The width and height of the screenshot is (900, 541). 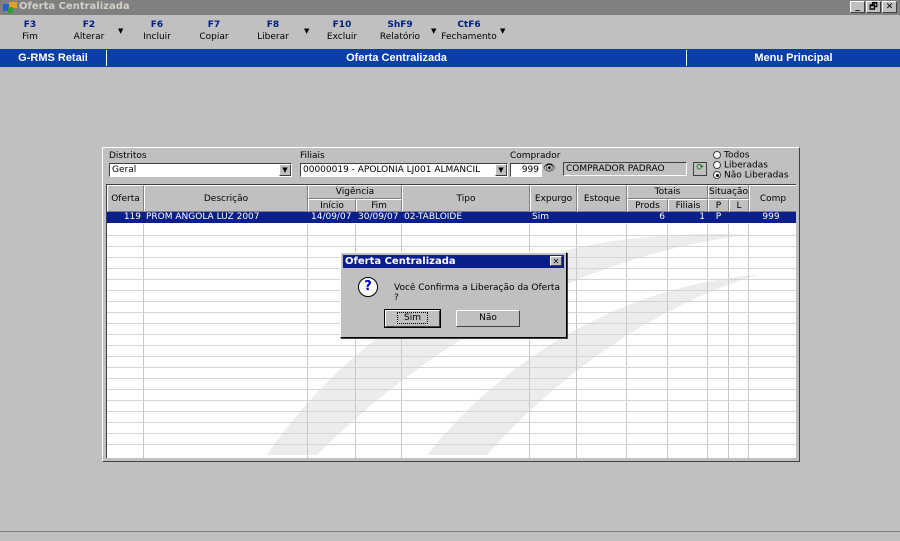 I want to click on header-fim: Fim, so click(x=379, y=205).